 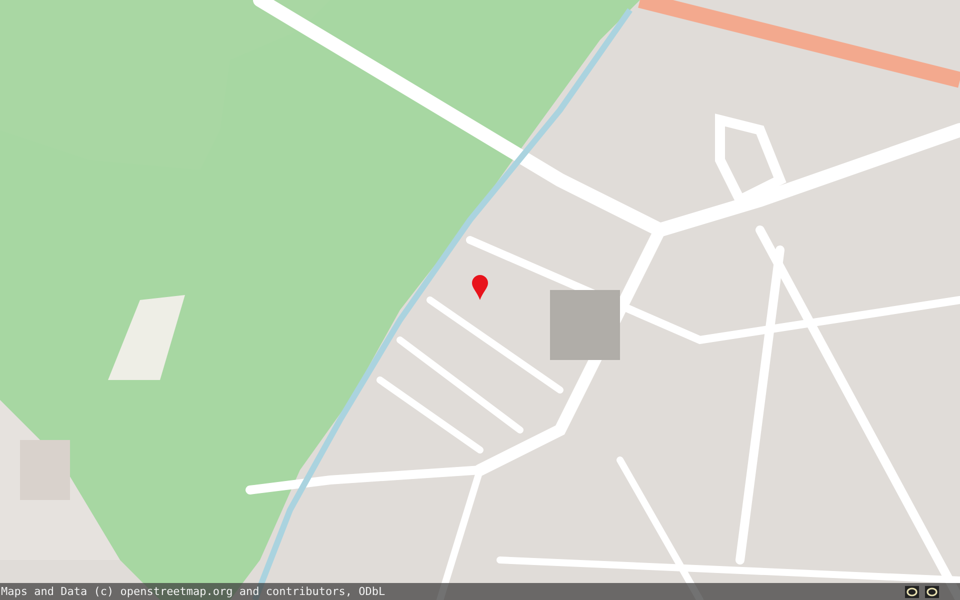 What do you see at coordinates (193, 591) in the screenshot?
I see `attribution-text: Maps and Data (c) openstreetmap.org and contributors, ODbL` at bounding box center [193, 591].